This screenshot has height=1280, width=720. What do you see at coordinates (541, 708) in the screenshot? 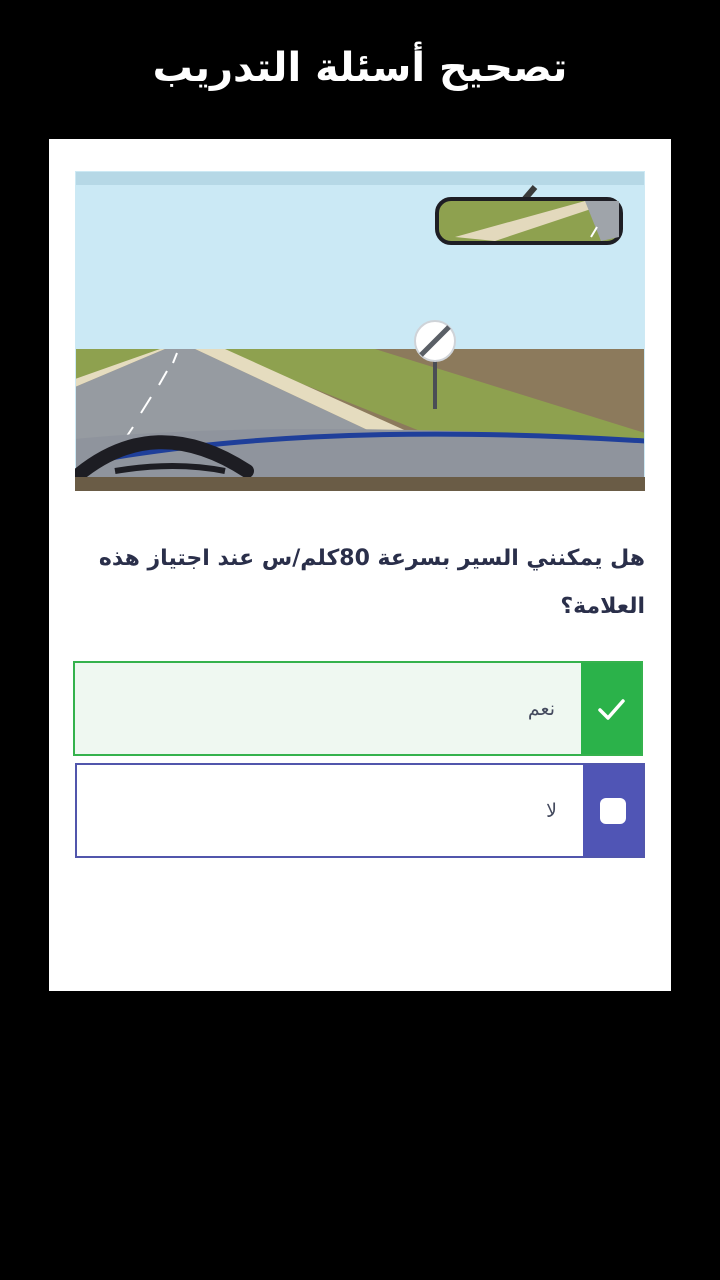
I see `answer-option-label: نعم` at bounding box center [541, 708].